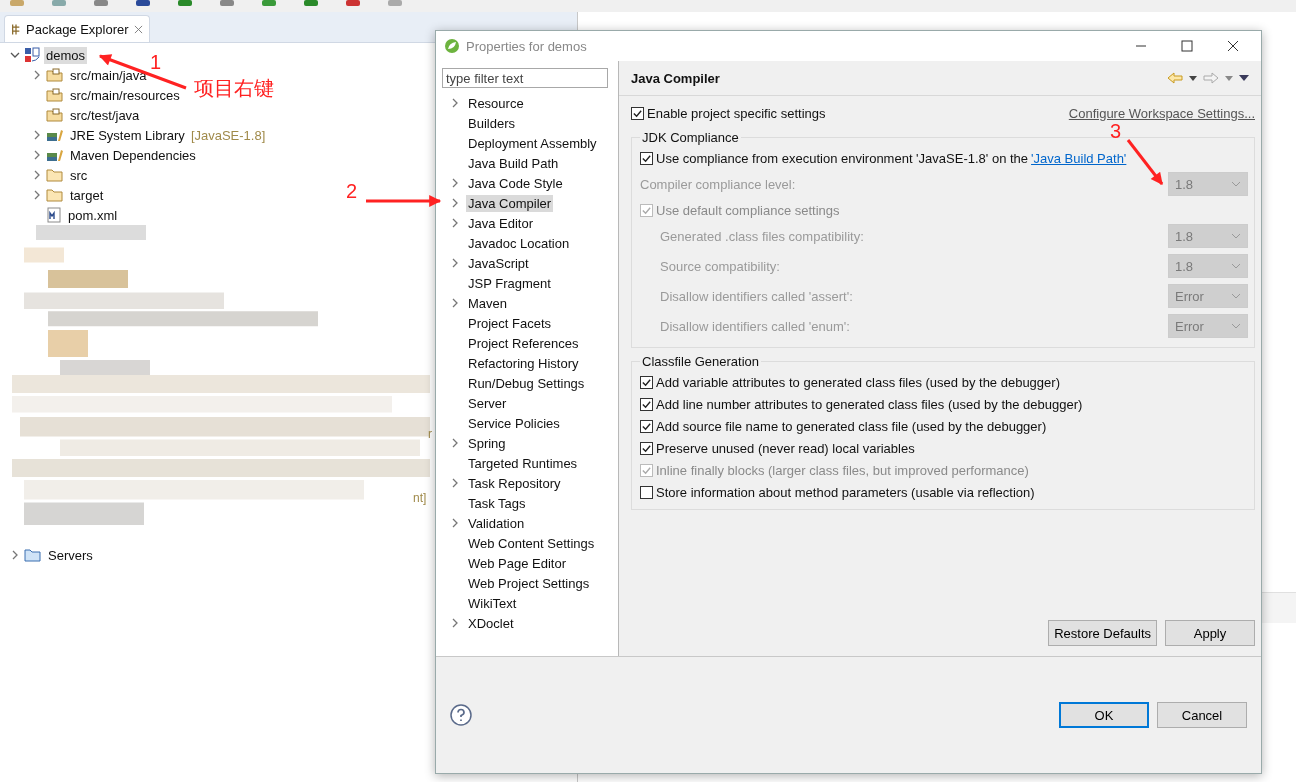 This screenshot has width=1296, height=782. Describe the element at coordinates (509, 283) in the screenshot. I see `page-item: JSP Fragment` at that location.